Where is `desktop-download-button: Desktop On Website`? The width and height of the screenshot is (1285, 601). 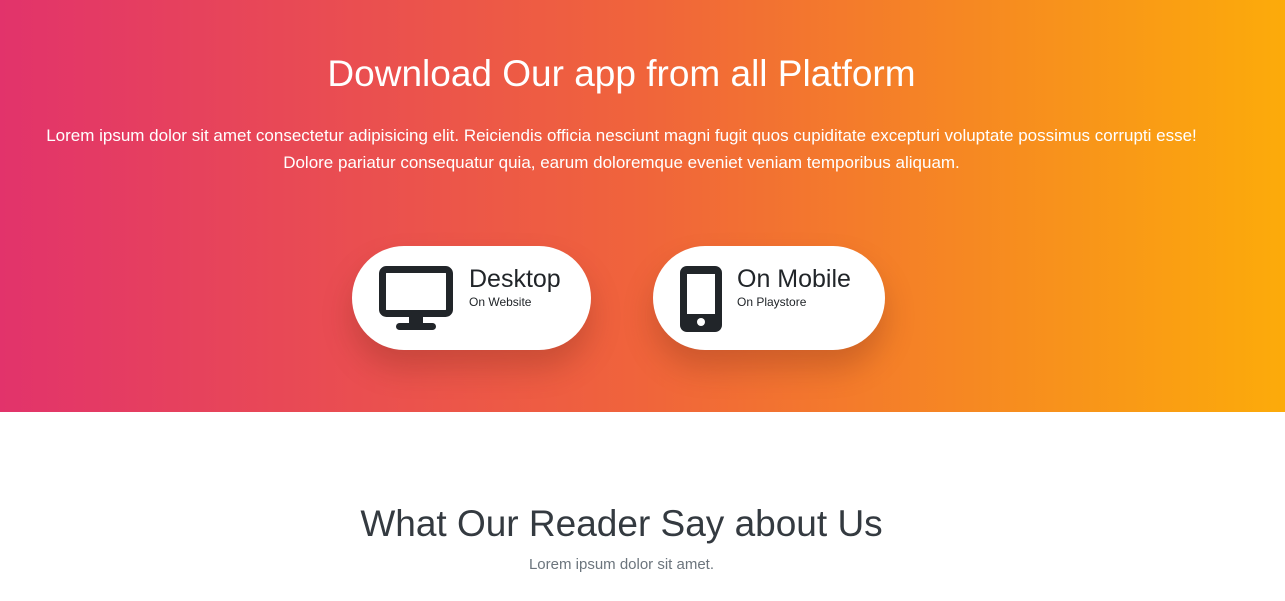 desktop-download-button: Desktop On Website is located at coordinates (471, 298).